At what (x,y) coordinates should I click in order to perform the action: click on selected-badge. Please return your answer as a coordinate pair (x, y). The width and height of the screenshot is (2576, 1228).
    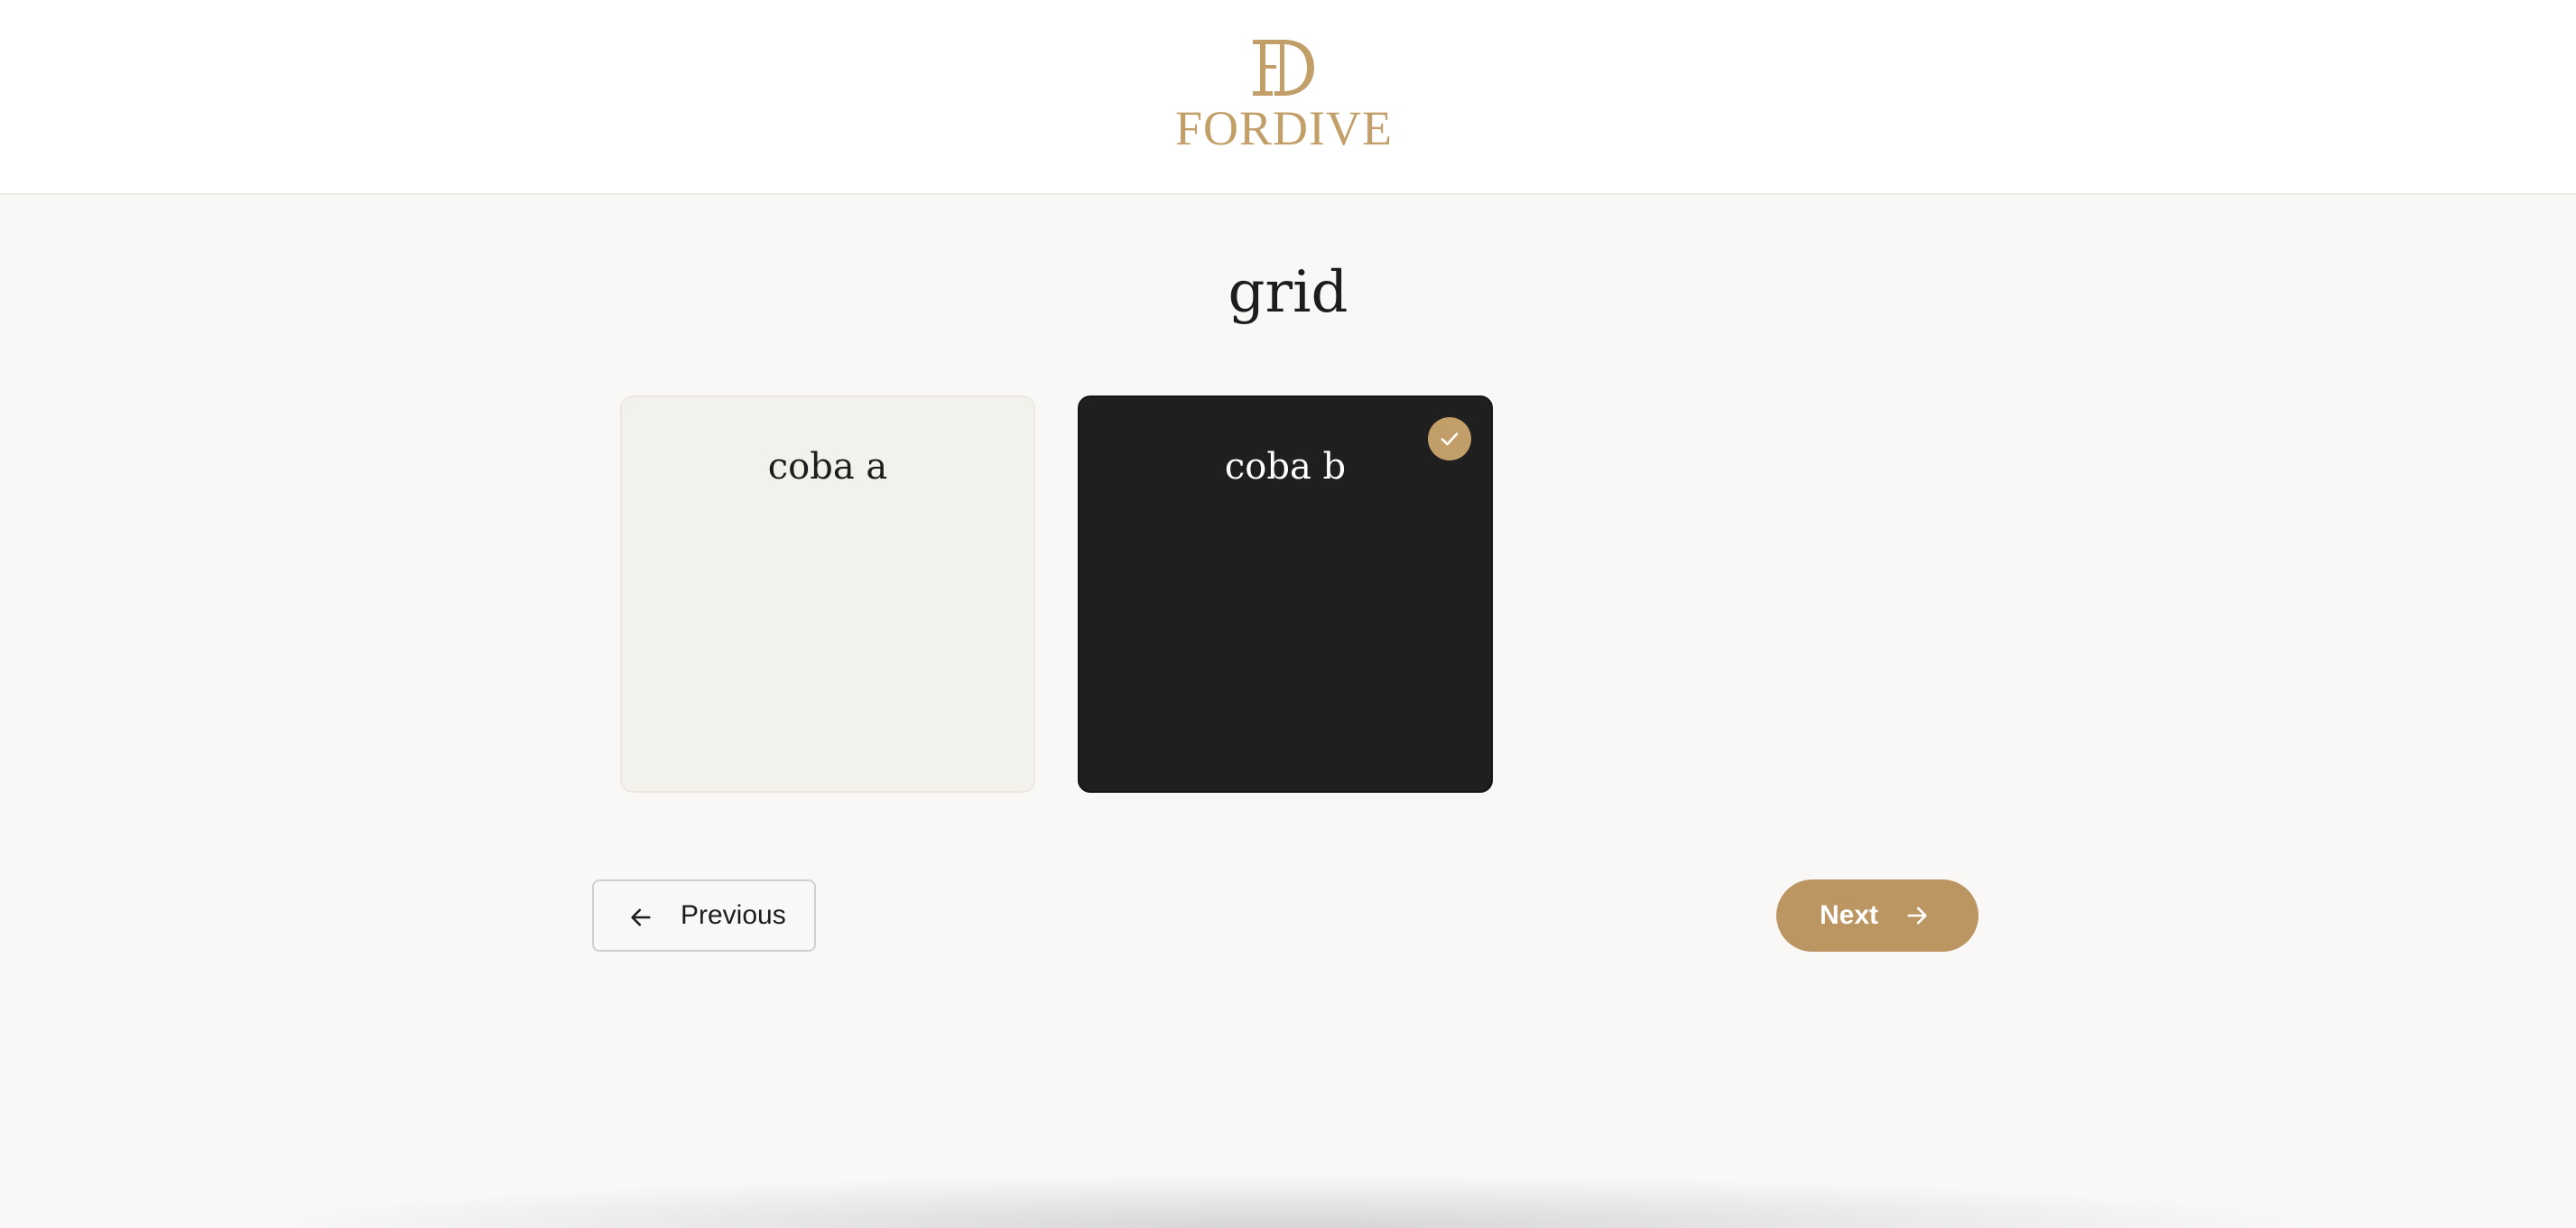
    Looking at the image, I should click on (1449, 439).